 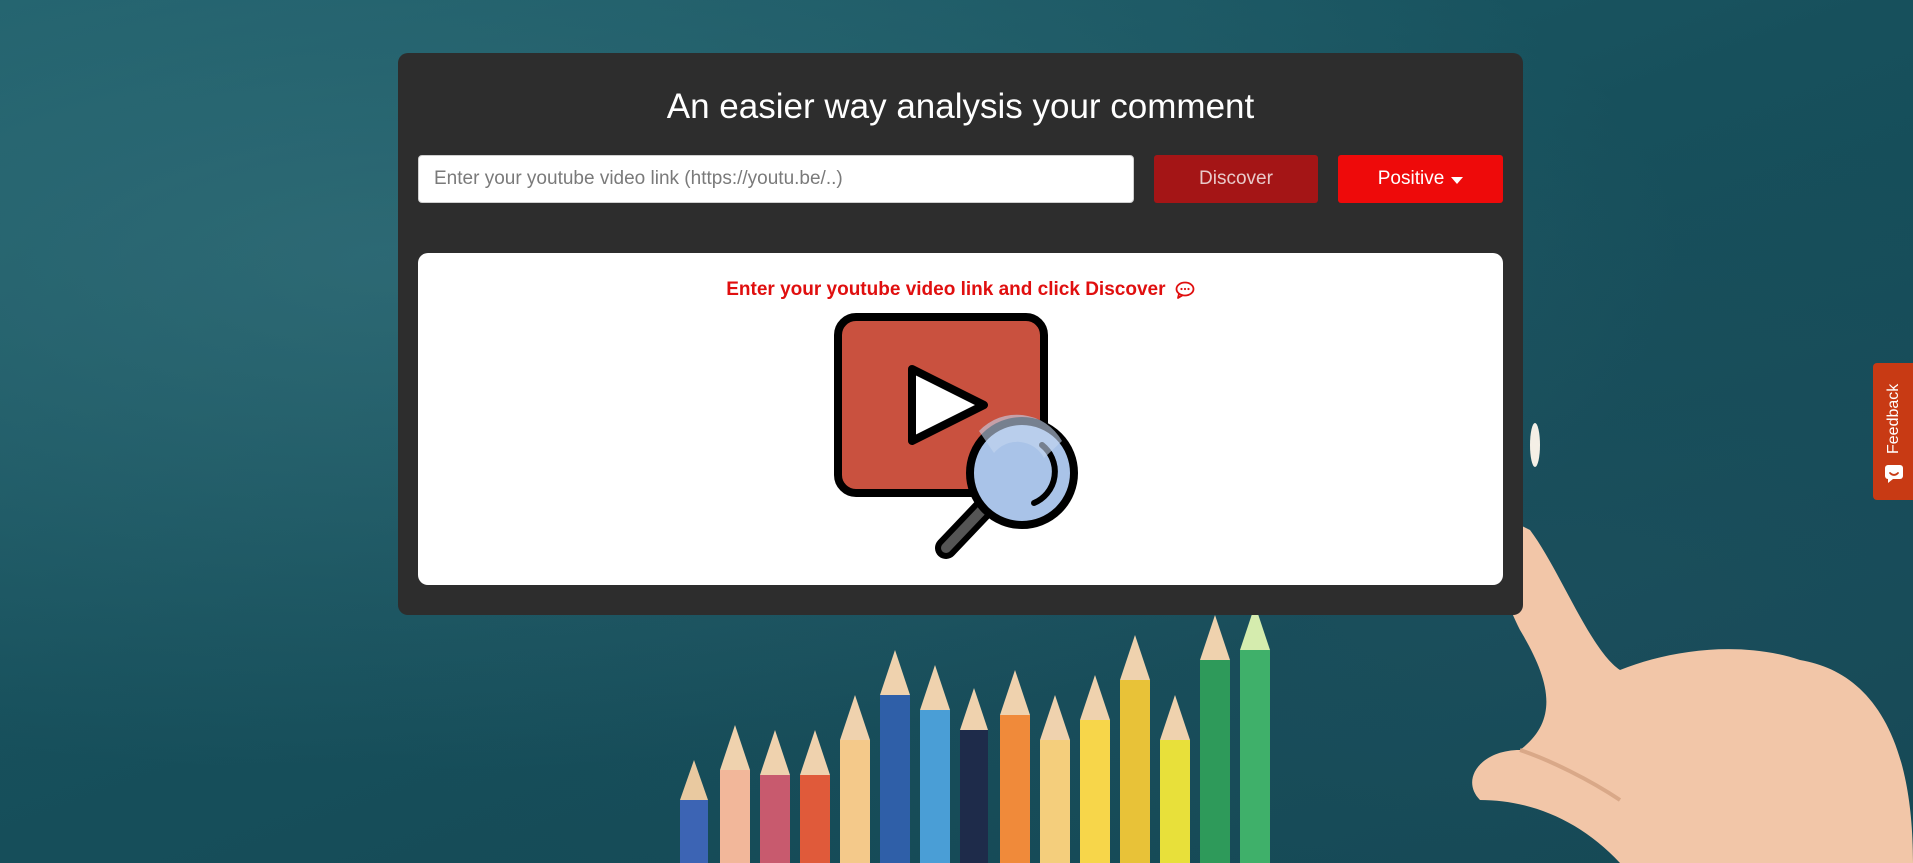 I want to click on smile-icon, so click(x=1894, y=474).